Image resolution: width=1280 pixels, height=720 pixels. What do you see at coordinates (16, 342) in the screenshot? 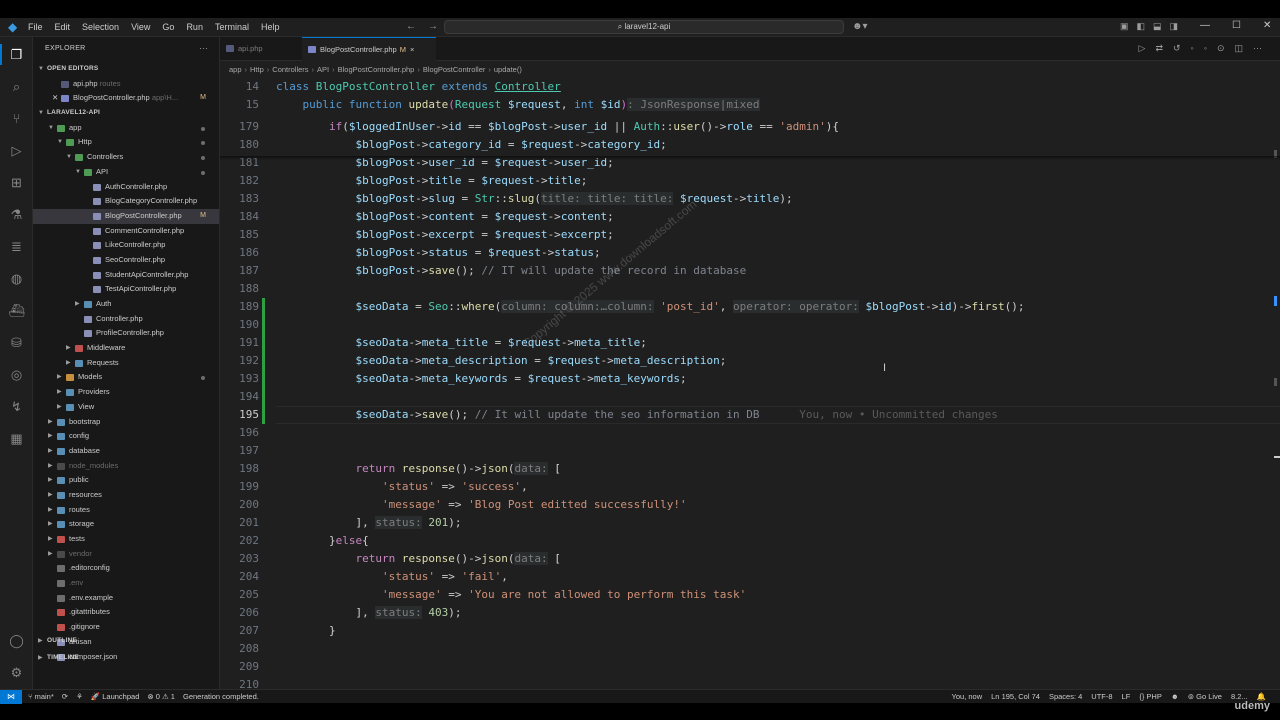
I see `database-icon: ⛁` at bounding box center [16, 342].